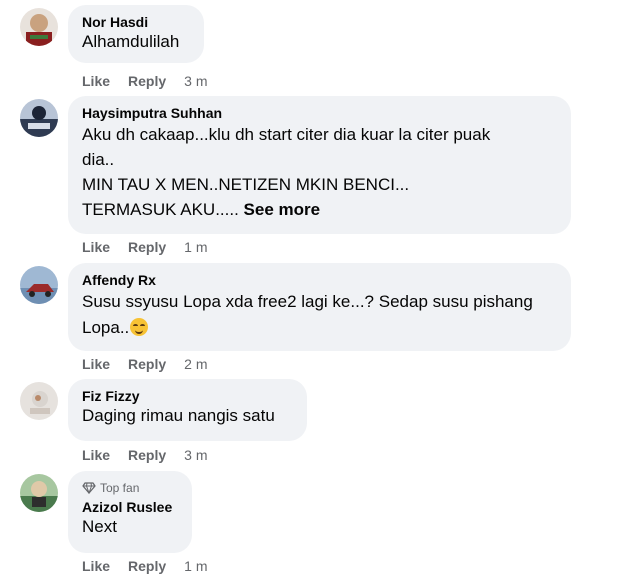 Image resolution: width=625 pixels, height=578 pixels. I want to click on comment-bubble: Top fan Azizol Ruslee Next, so click(130, 512).